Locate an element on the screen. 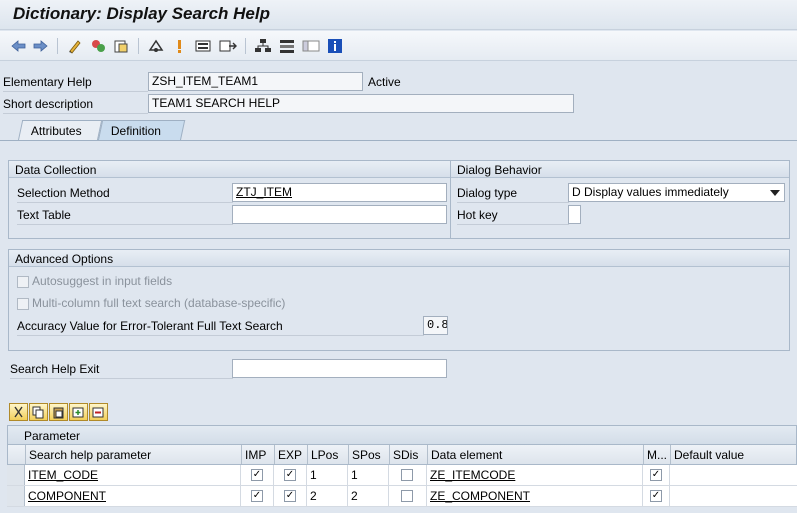 The image size is (797, 513). dialog-type-dropdown: D Display values immediately is located at coordinates (676, 192).